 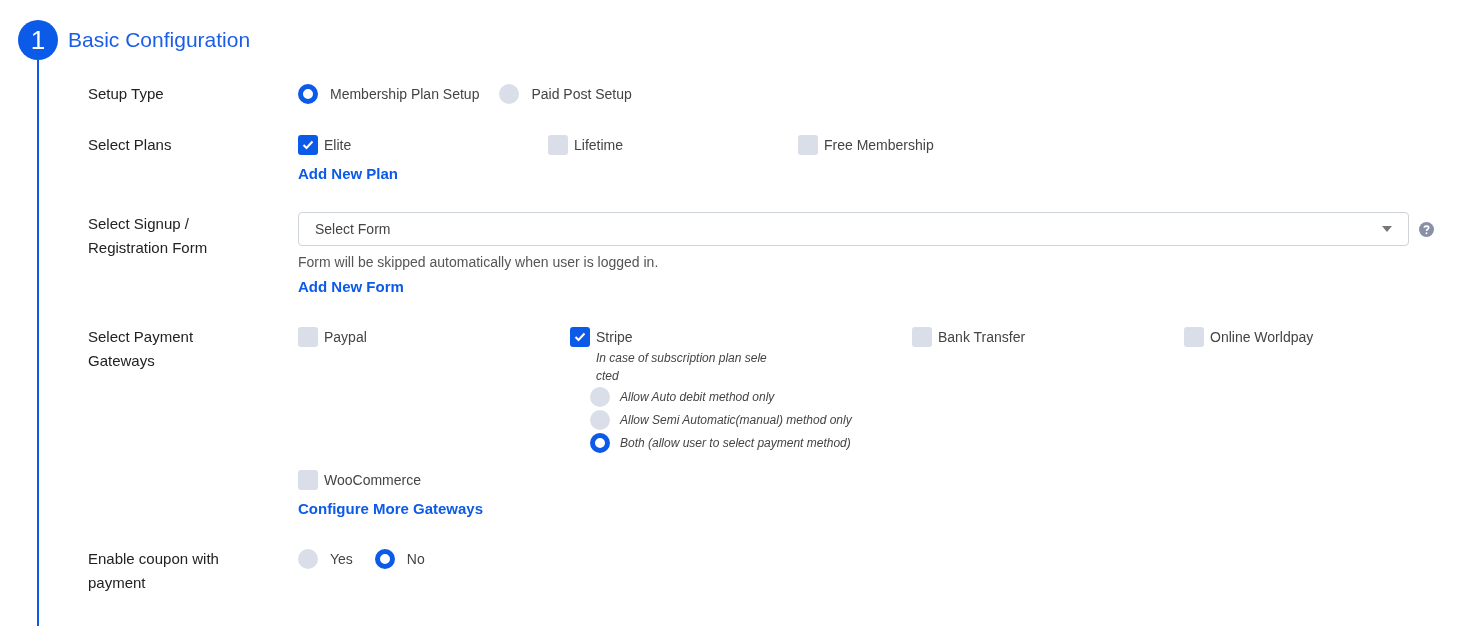 What do you see at coordinates (341, 559) in the screenshot?
I see `option-label: Yes` at bounding box center [341, 559].